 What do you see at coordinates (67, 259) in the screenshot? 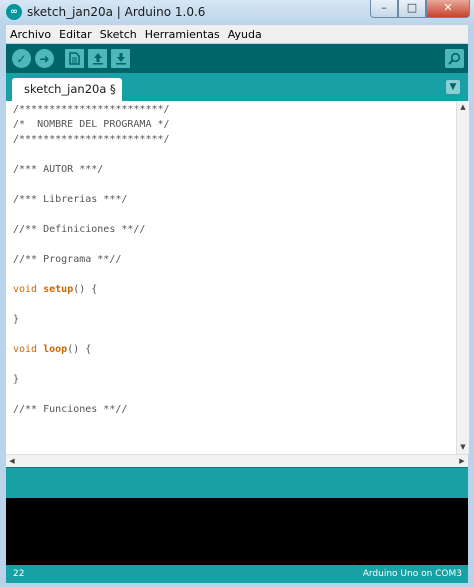
I see `code-line: //** Programa **//` at bounding box center [67, 259].